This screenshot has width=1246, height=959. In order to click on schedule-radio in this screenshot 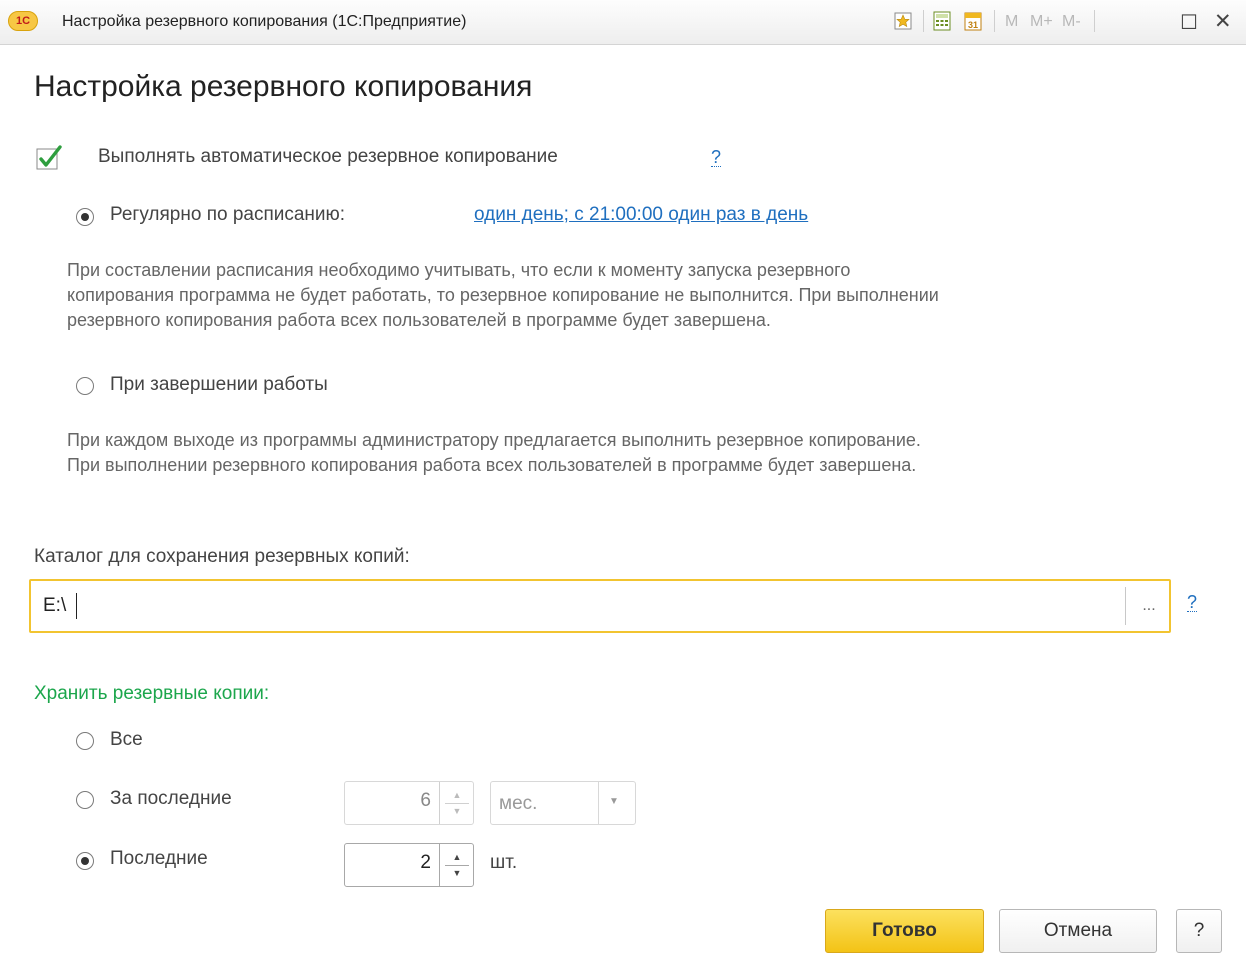, I will do `click(85, 217)`.